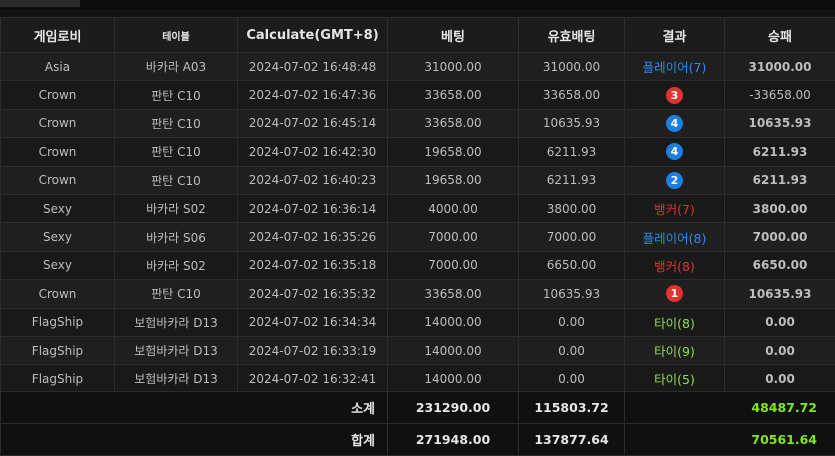 Image resolution: width=835 pixels, height=456 pixels. Describe the element at coordinates (572, 408) in the screenshot. I see `subtotal-valid-bet: 115803.72` at that location.